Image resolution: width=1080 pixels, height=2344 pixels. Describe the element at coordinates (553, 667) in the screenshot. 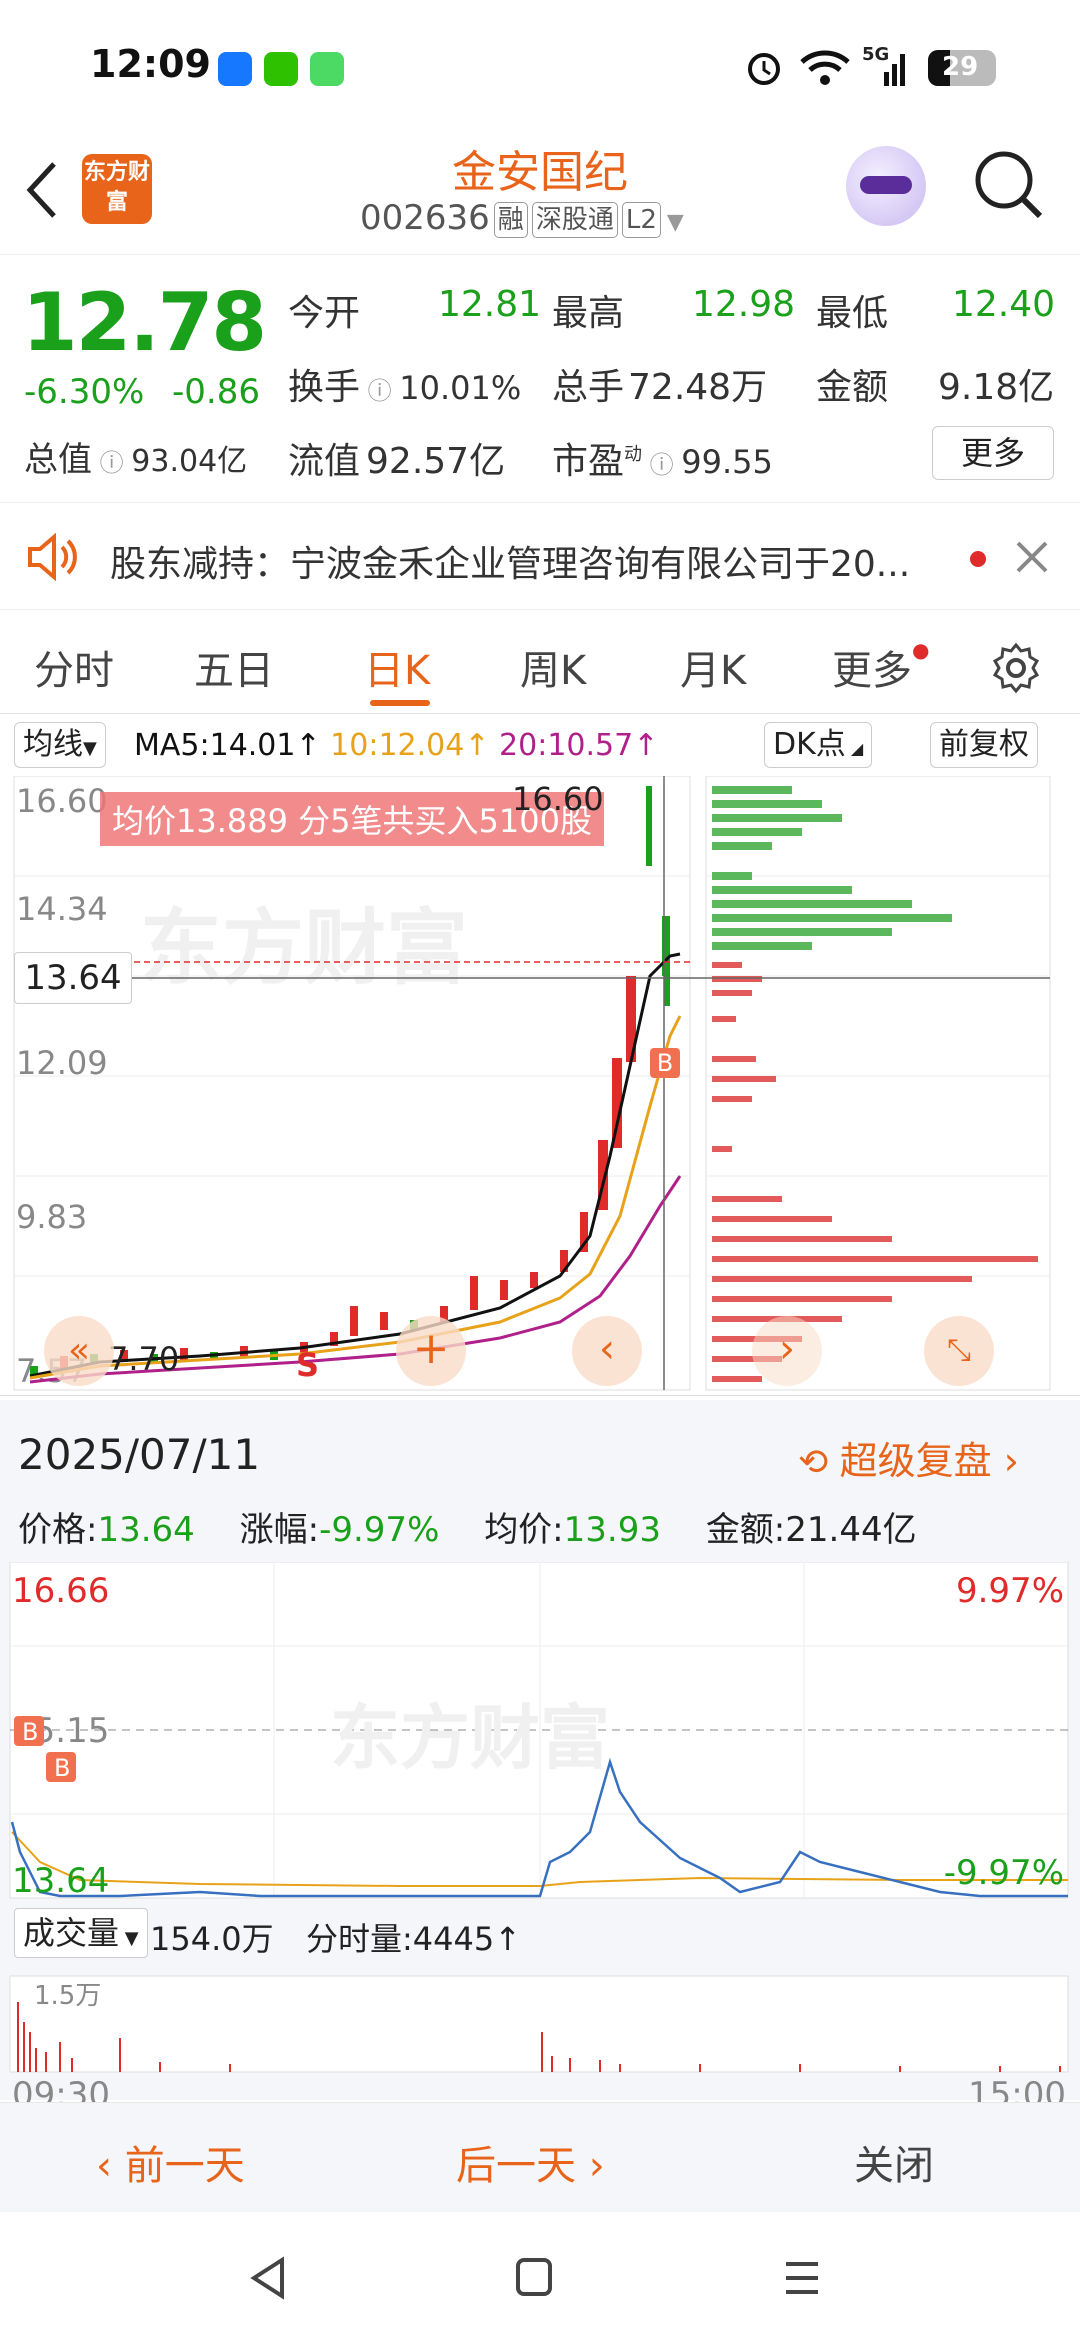

I see `tab-weekly-k: 周K` at that location.